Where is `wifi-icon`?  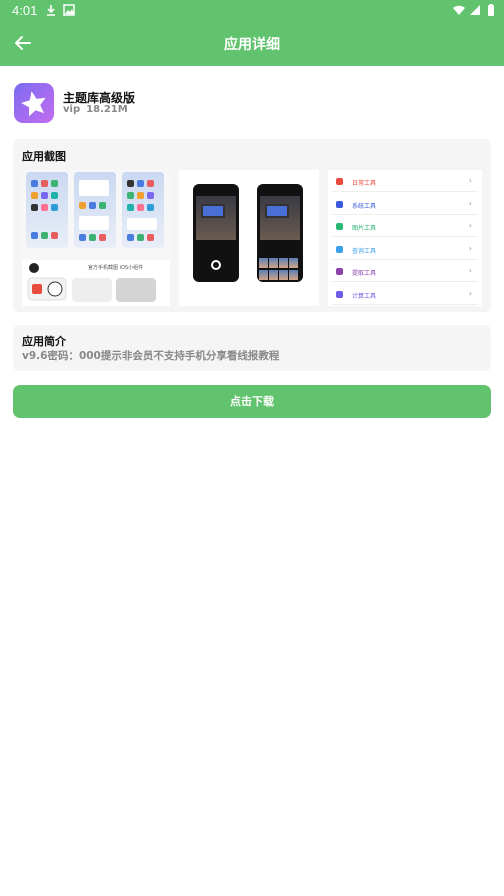
wifi-icon is located at coordinates (459, 10).